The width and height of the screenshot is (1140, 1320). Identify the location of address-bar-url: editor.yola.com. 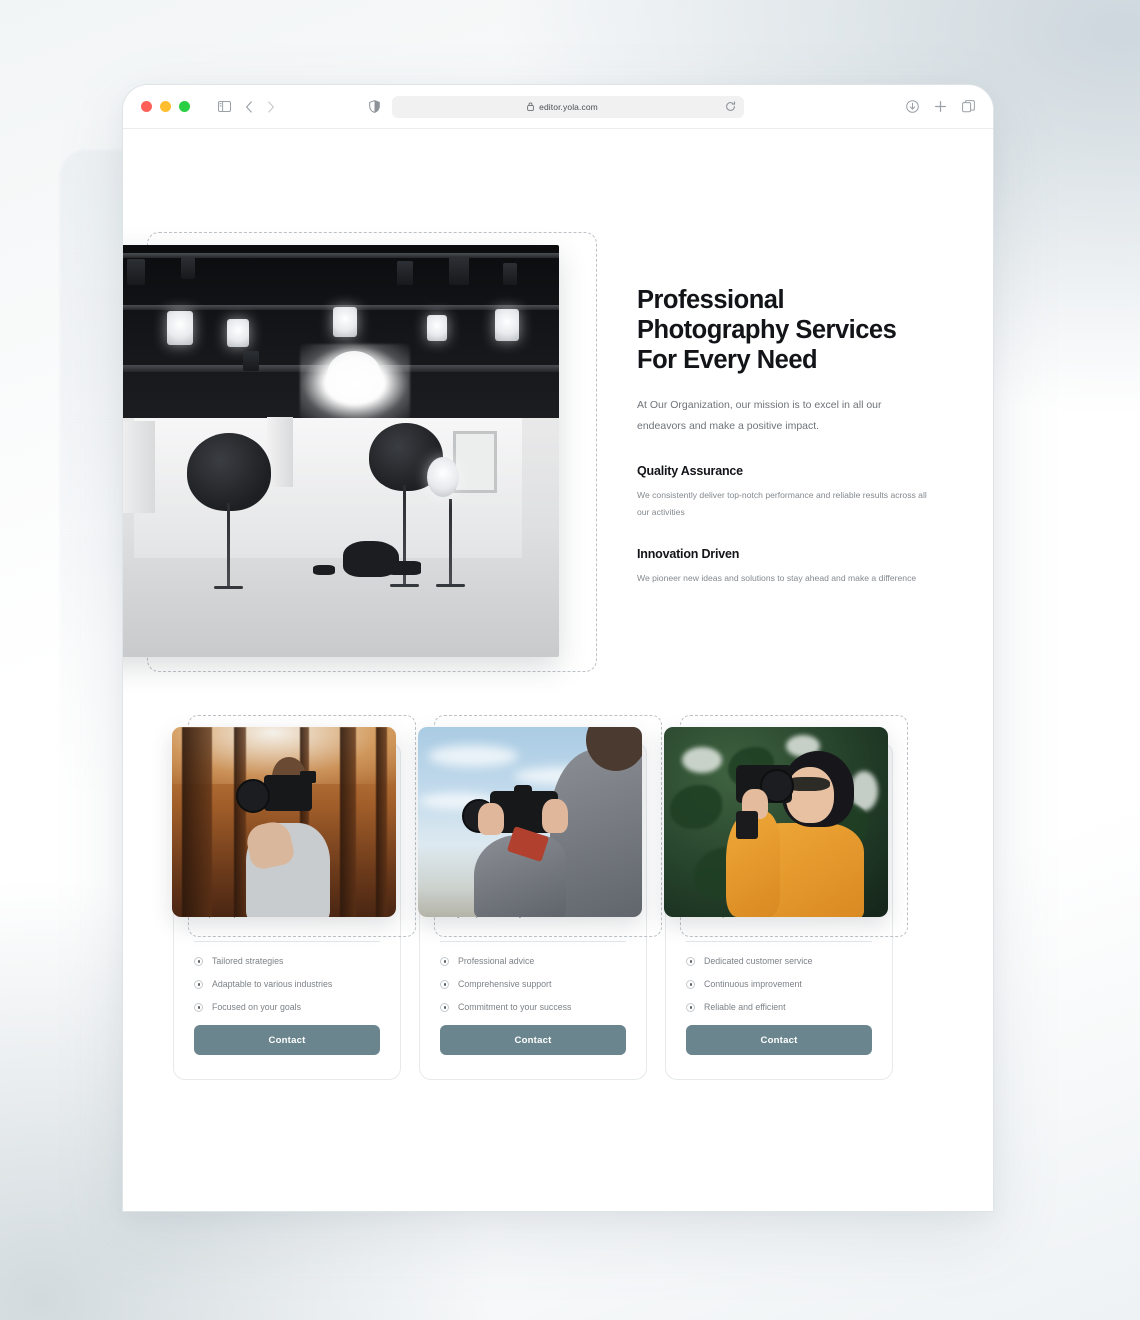
(568, 106).